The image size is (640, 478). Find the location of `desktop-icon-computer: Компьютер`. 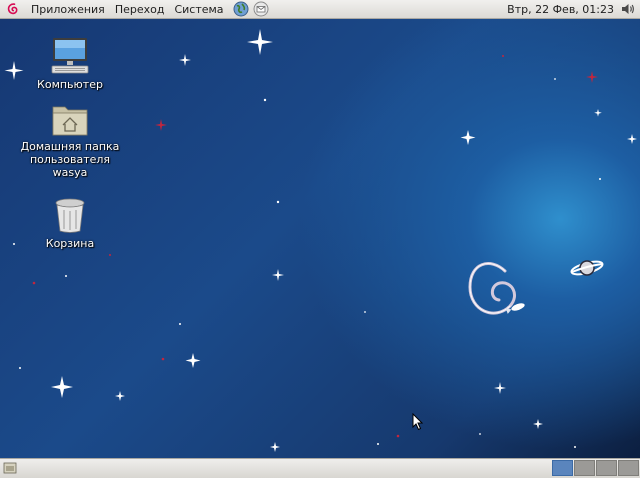

desktop-icon-computer: Компьютер is located at coordinates (70, 64).